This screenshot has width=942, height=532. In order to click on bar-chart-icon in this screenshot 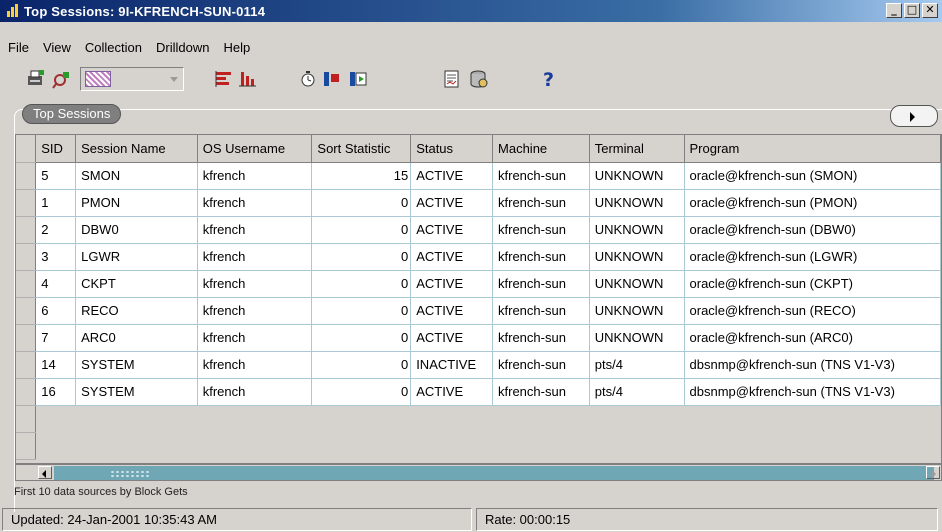, I will do `click(224, 79)`.